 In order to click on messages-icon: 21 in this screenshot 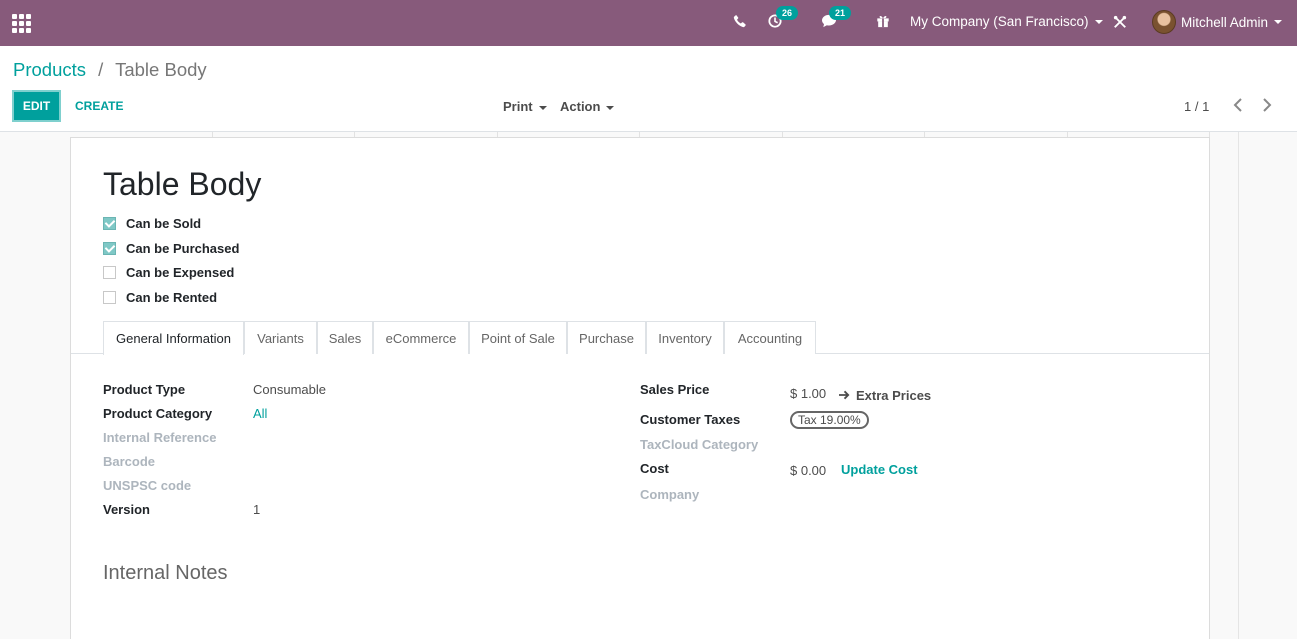, I will do `click(836, 18)`.